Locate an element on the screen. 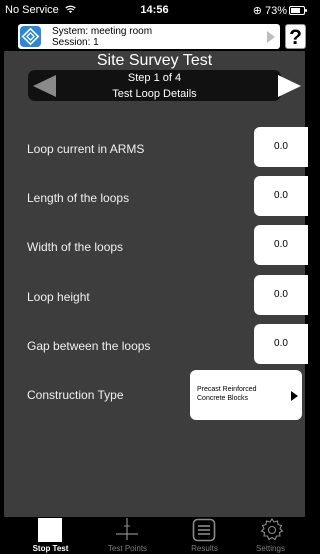 This screenshot has width=320, height=554. system-selector: System: meeting room Session: 1 is located at coordinates (149, 36).